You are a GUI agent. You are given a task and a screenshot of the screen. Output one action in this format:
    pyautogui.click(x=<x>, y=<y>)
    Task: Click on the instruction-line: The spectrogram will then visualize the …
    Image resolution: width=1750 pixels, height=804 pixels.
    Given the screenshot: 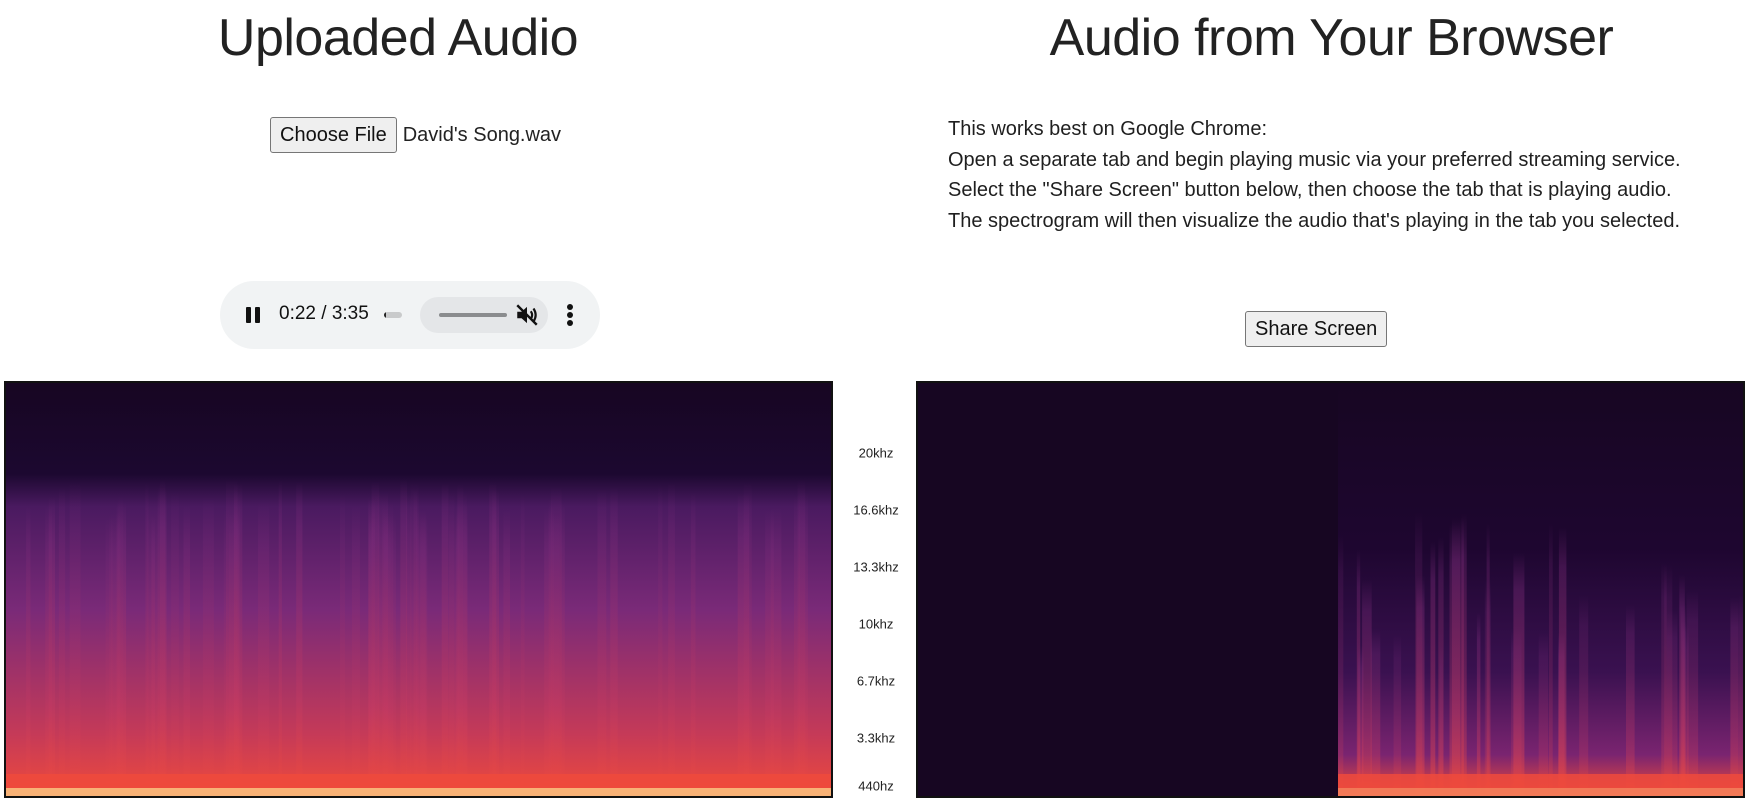 What is the action you would take?
    pyautogui.click(x=1314, y=220)
    